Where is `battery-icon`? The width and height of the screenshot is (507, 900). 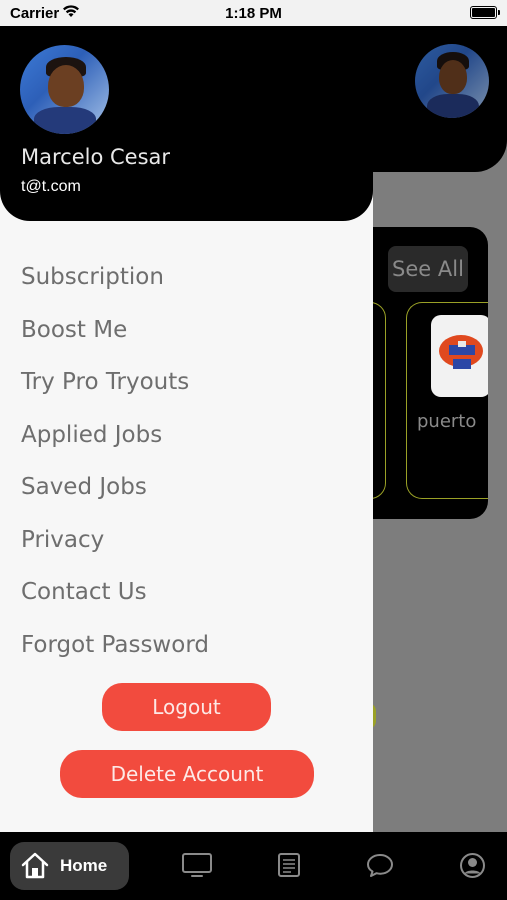
battery-icon is located at coordinates (485, 12).